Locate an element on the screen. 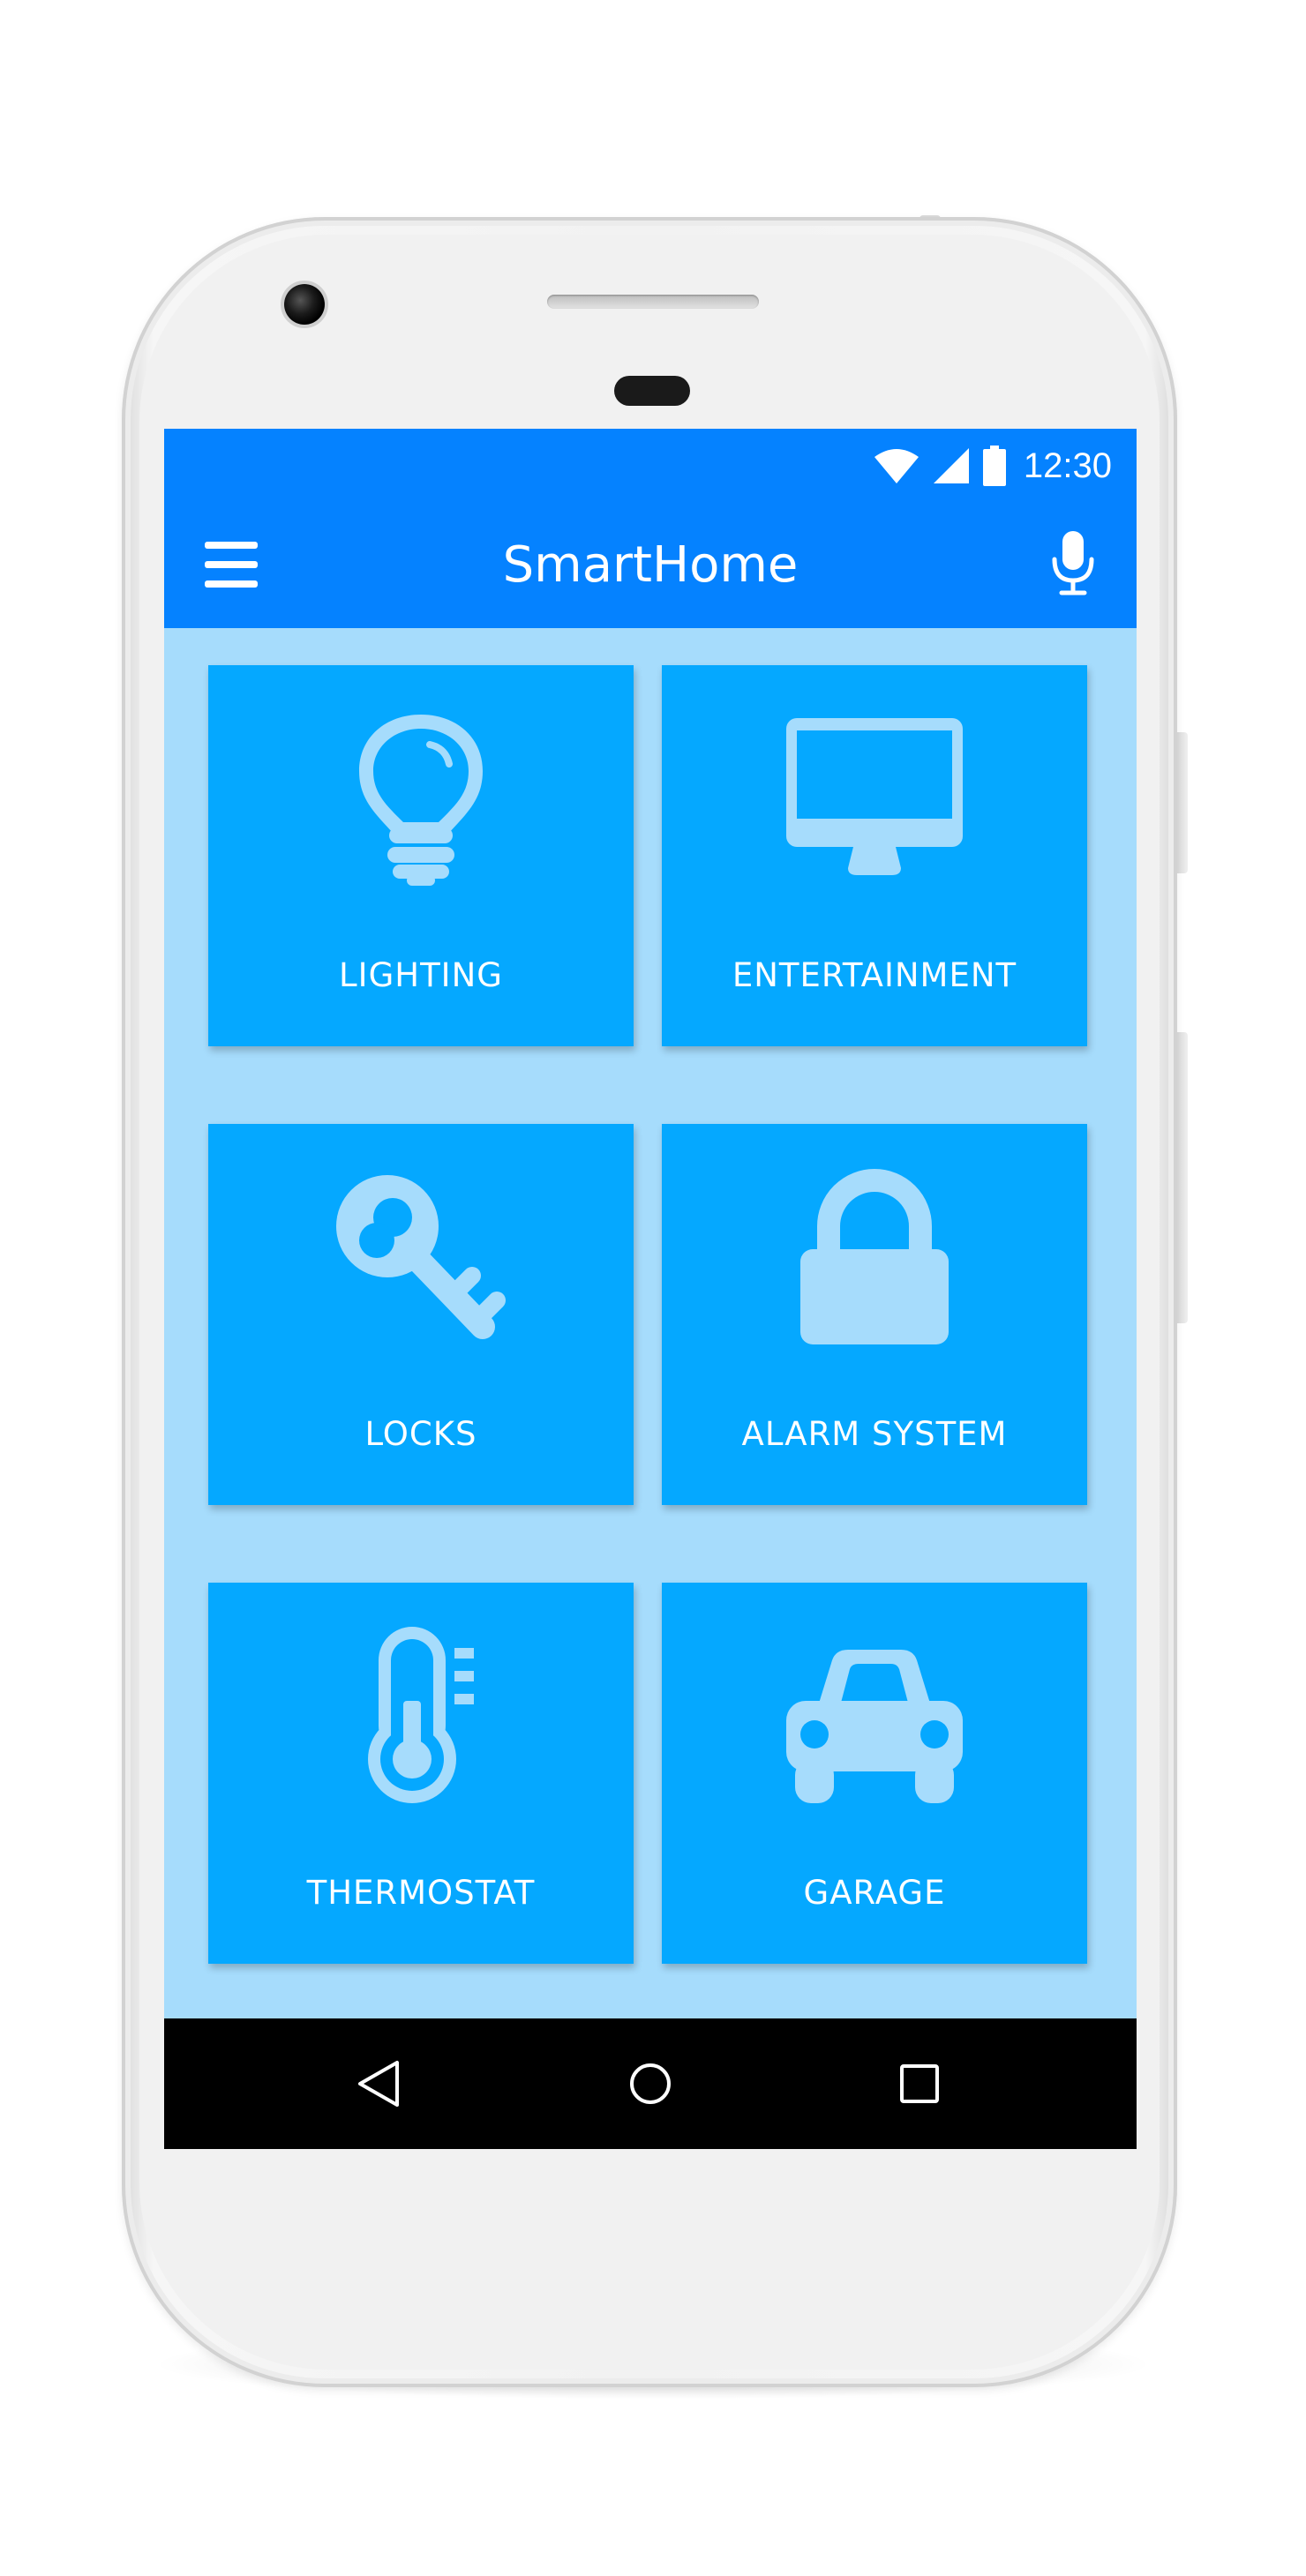 This screenshot has height=2576, width=1306. tile-lighting: LIGHTING is located at coordinates (421, 856).